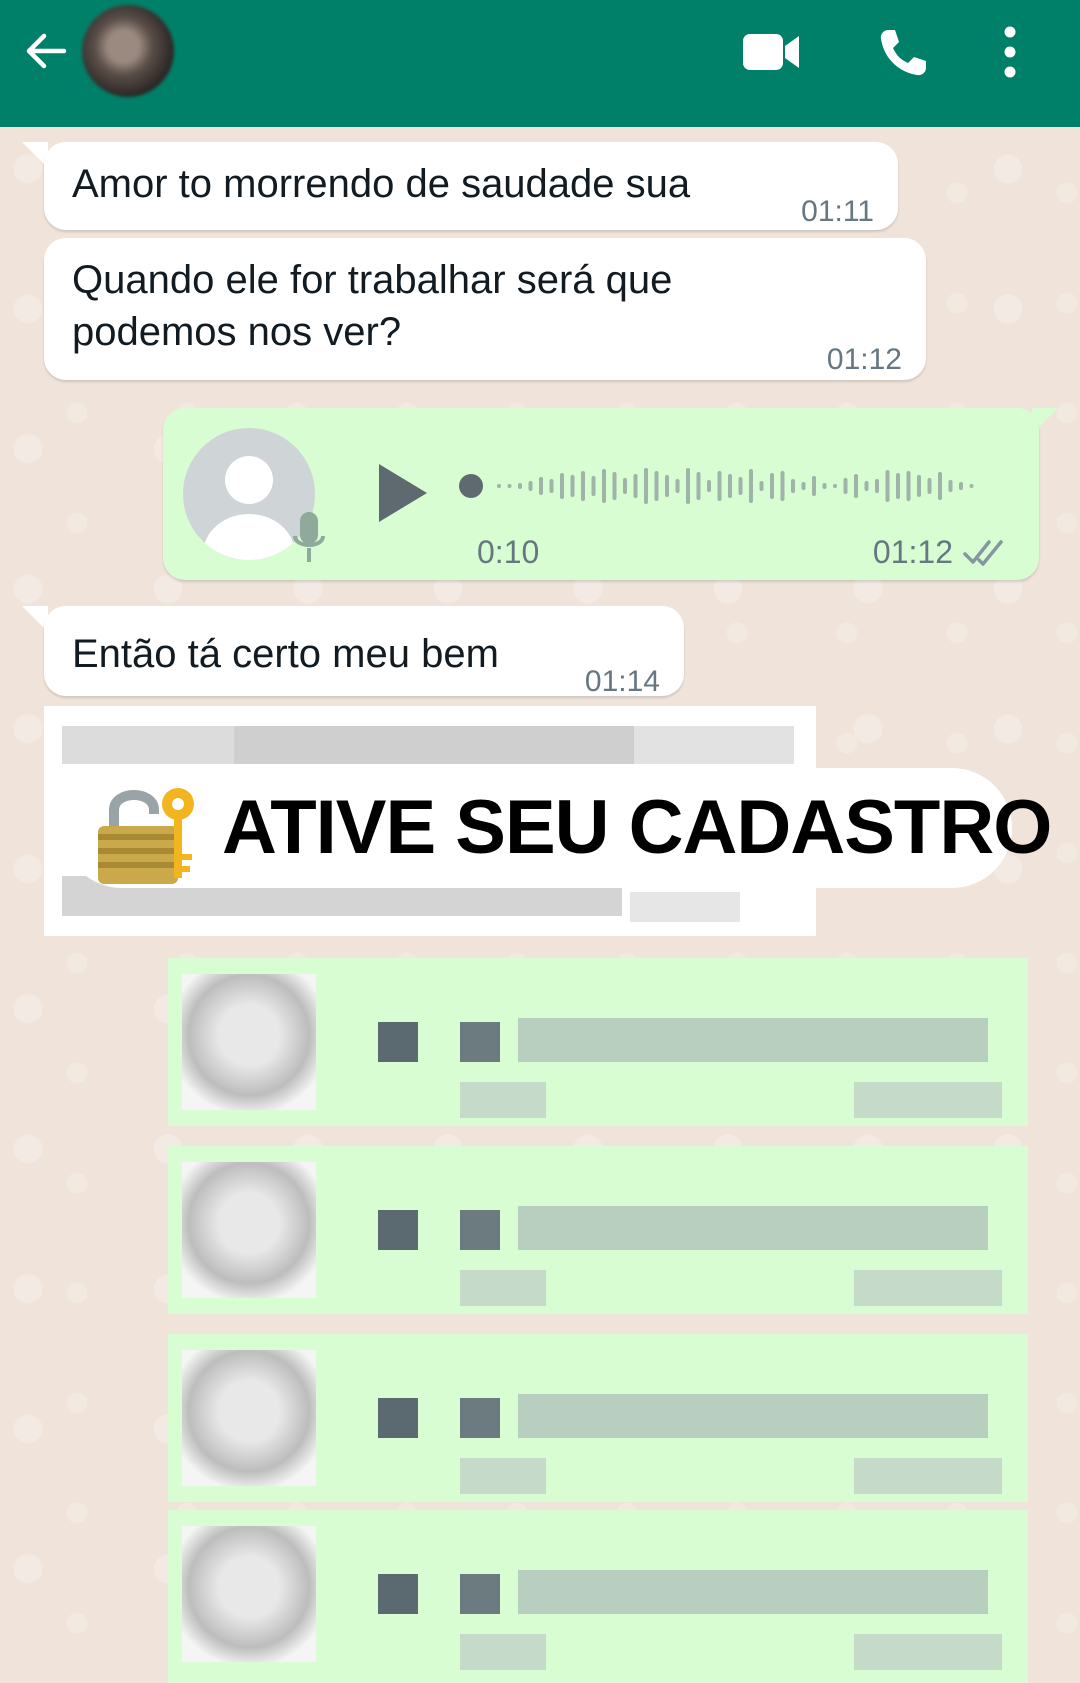 This screenshot has height=1683, width=1080. Describe the element at coordinates (285, 654) in the screenshot. I see `message-text: Então tá certo meu bem` at that location.